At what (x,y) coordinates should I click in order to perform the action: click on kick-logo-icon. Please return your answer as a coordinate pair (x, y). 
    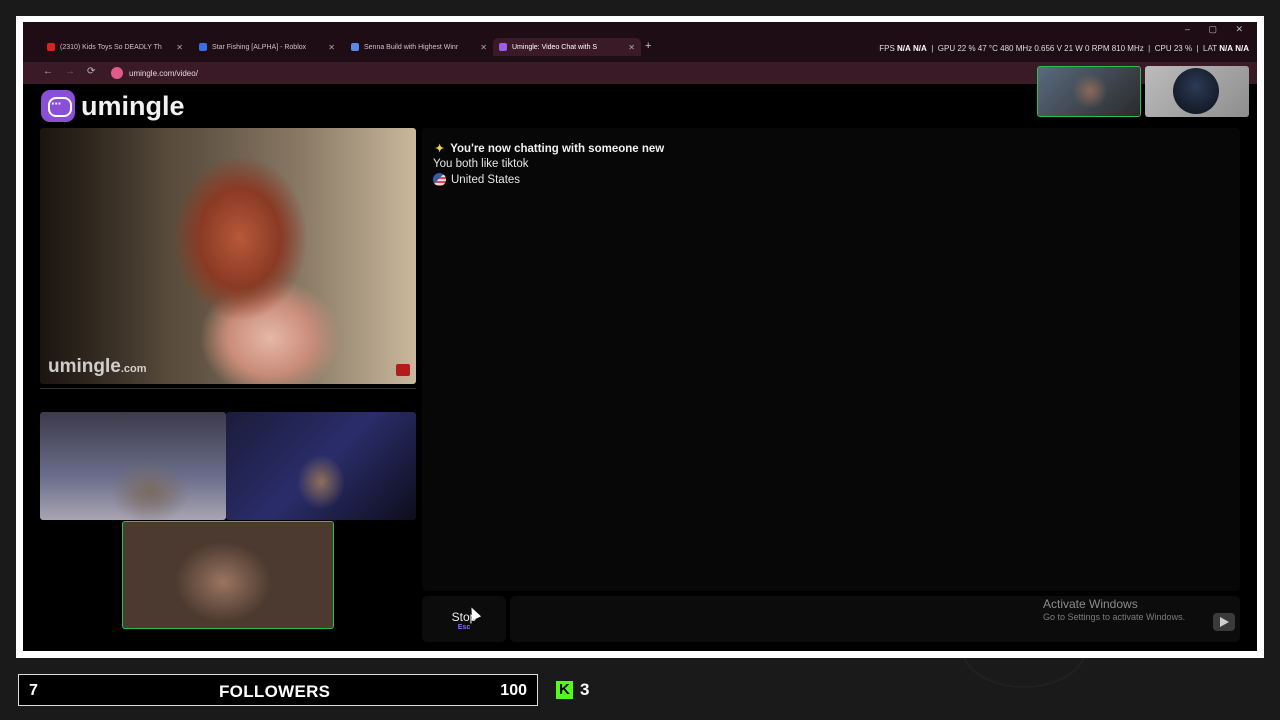
    Looking at the image, I should click on (564, 690).